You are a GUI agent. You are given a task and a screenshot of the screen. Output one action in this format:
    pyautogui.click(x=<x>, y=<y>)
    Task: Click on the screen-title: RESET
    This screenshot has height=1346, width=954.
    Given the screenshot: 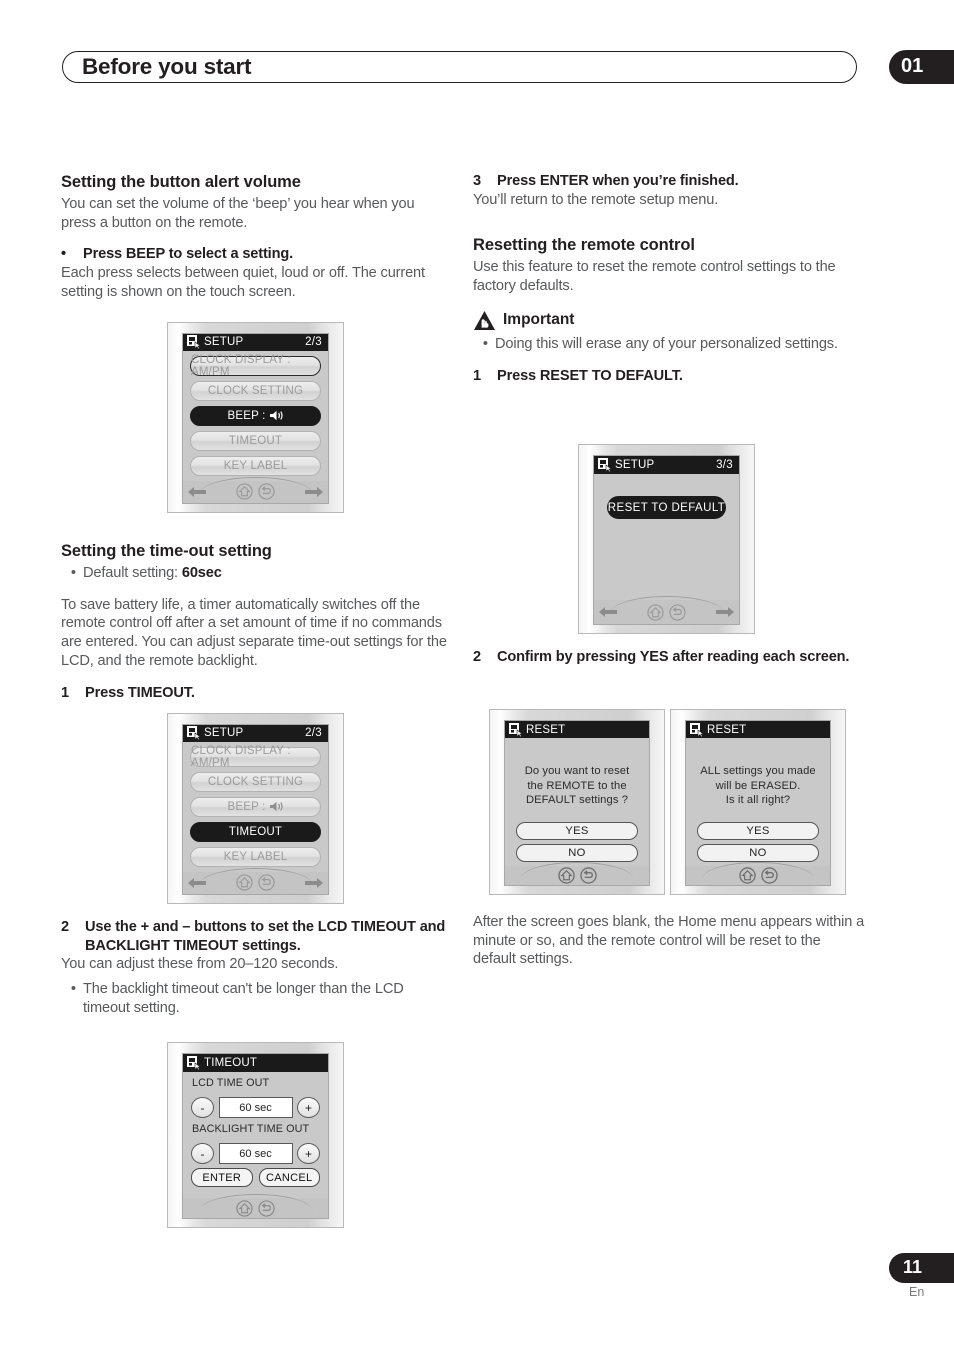 What is the action you would take?
    pyautogui.click(x=546, y=729)
    